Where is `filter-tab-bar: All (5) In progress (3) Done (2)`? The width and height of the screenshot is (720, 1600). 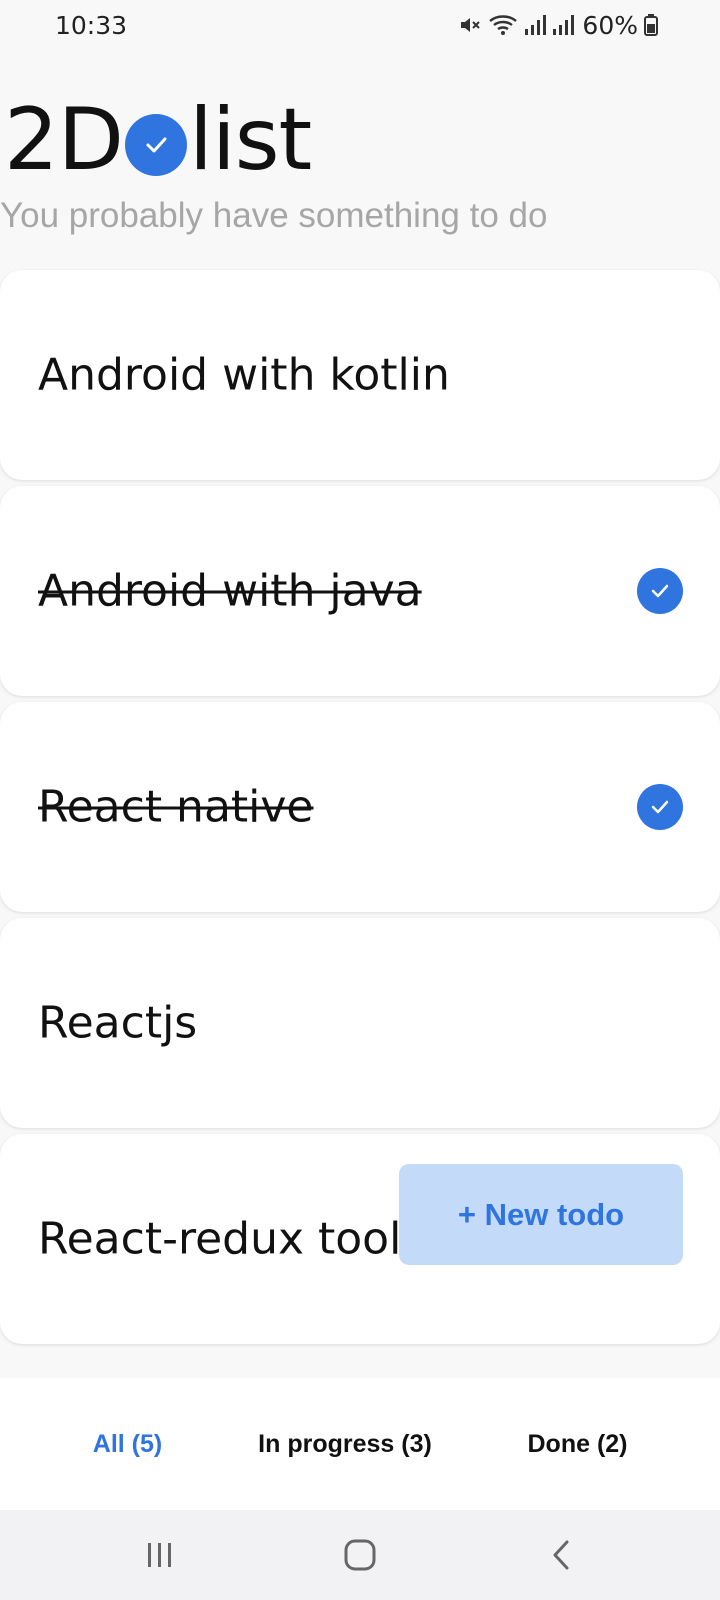
filter-tab-bar: All (5) In progress (3) Done (2) is located at coordinates (360, 1444).